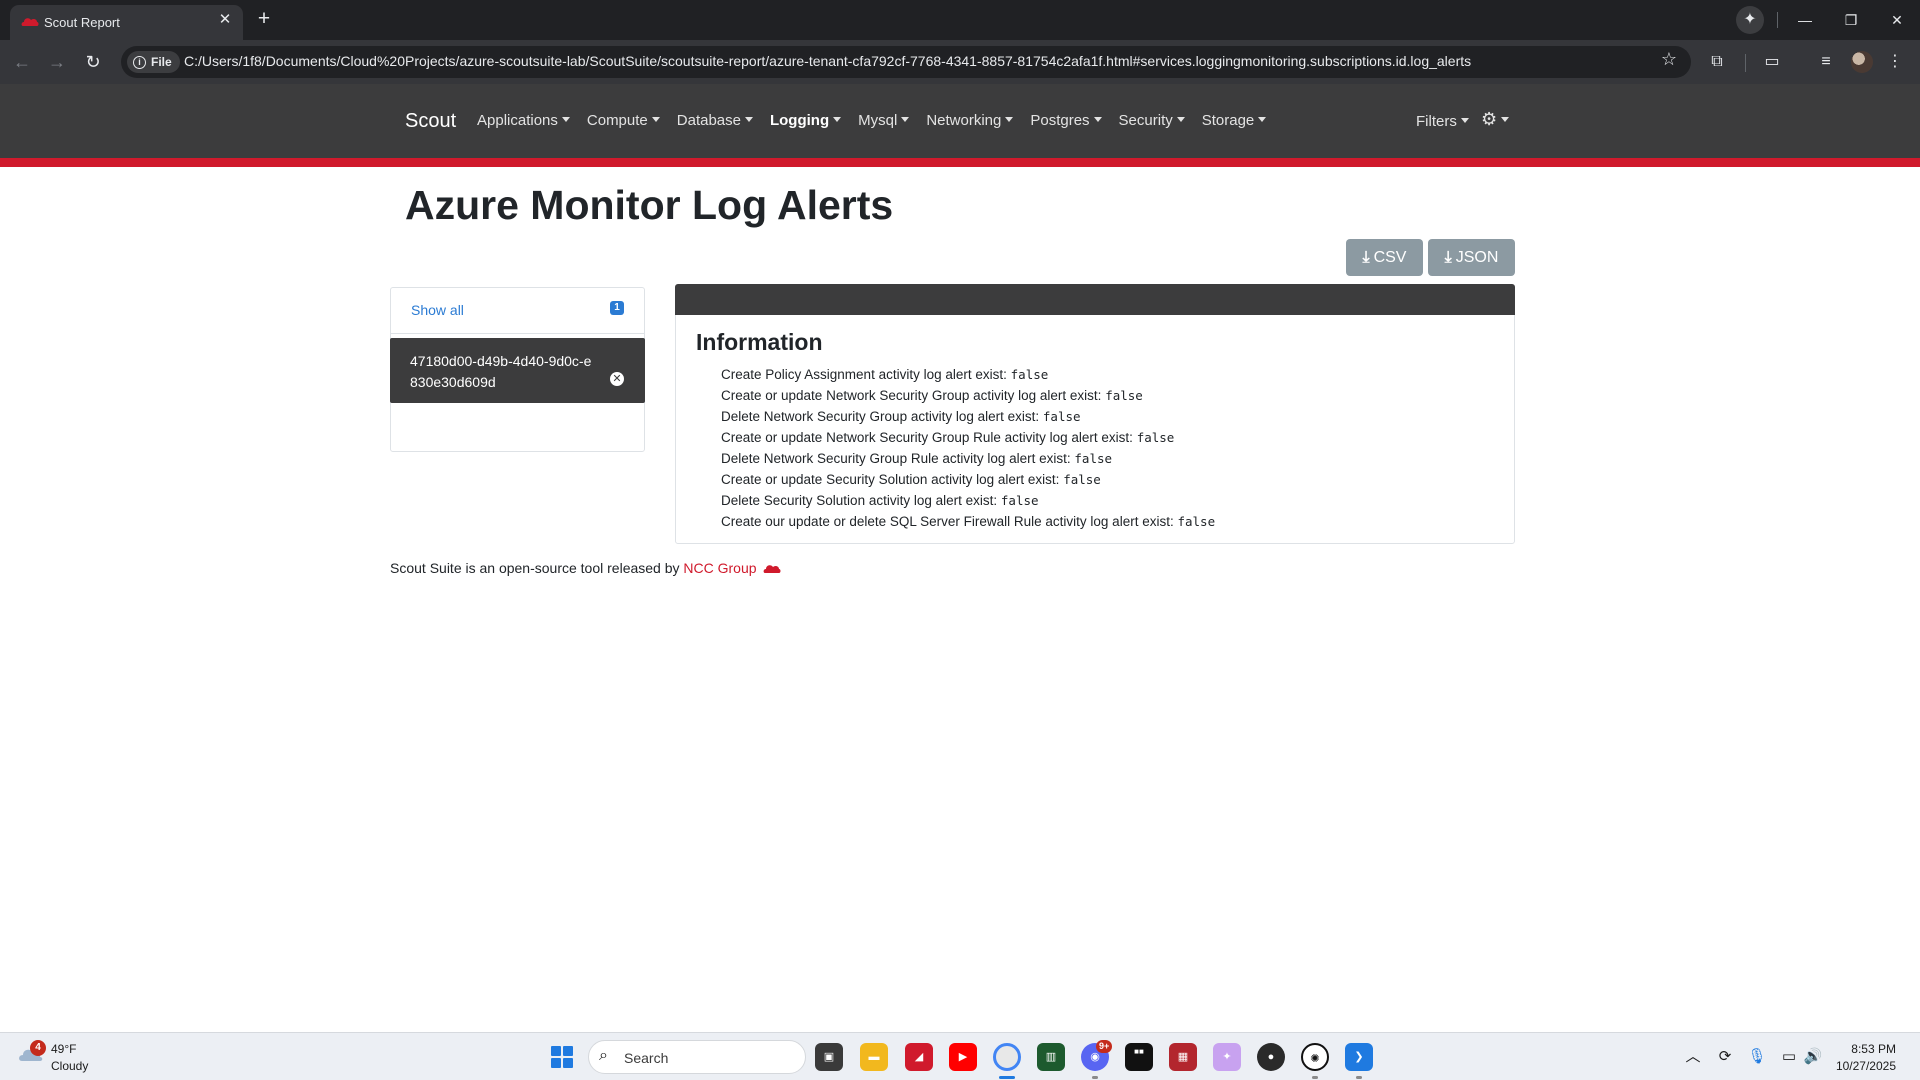 The width and height of the screenshot is (1920, 1080). I want to click on active-app-indicator, so click(1007, 1077).